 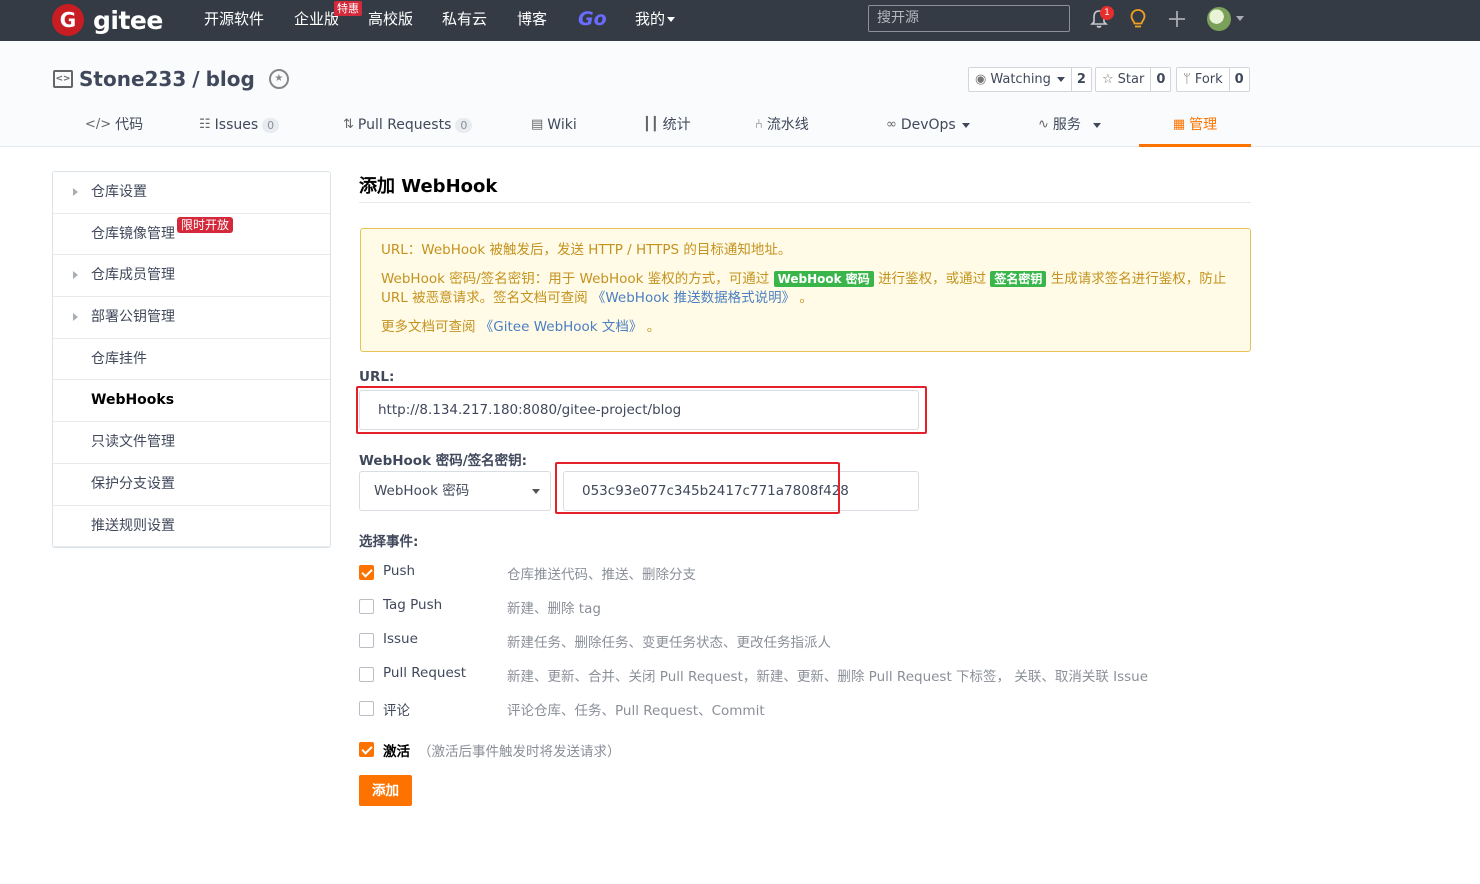 I want to click on pipeline-icon: ⑃, so click(x=759, y=124).